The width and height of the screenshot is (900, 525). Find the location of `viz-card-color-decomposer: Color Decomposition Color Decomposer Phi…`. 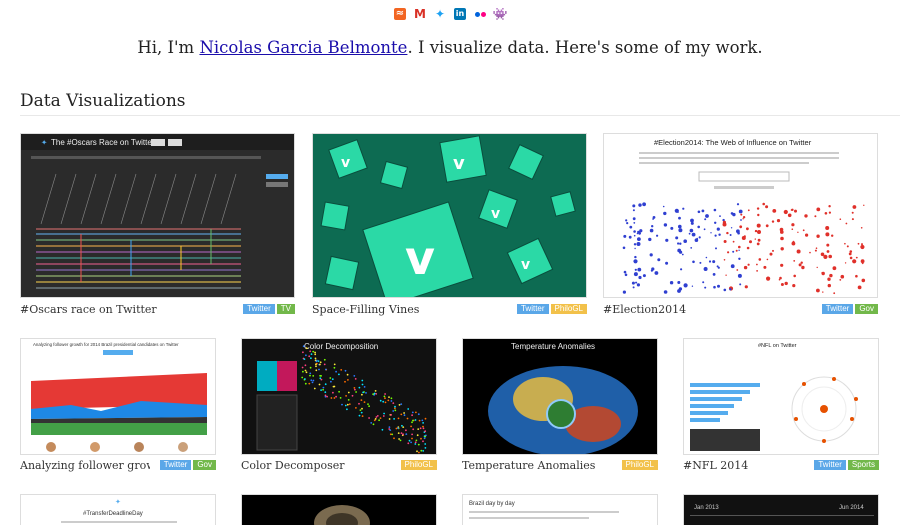

viz-card-color-decomposer: Color Decomposition Color Decomposer Phi… is located at coordinates (339, 405).